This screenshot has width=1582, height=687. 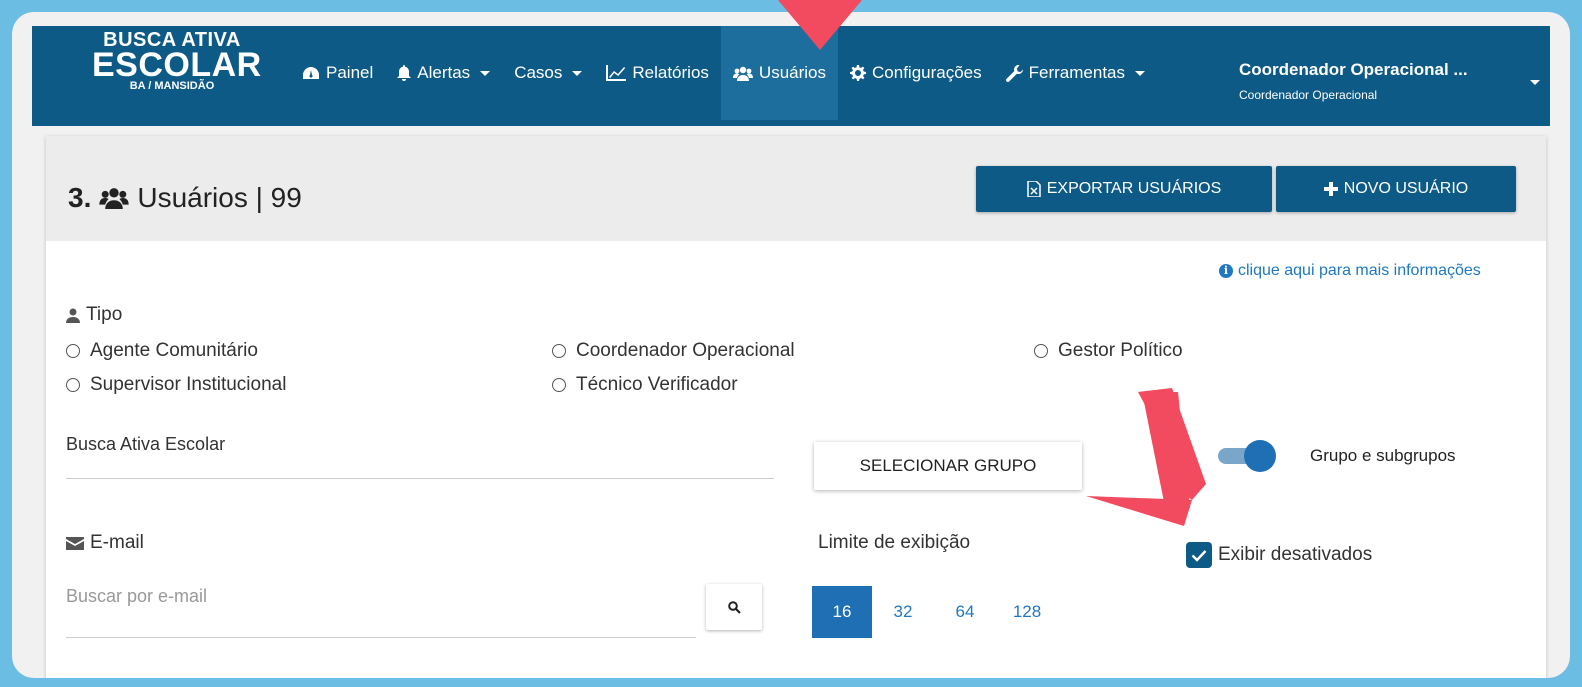 What do you see at coordinates (420, 456) in the screenshot?
I see `group-field: Busca Ativa Escolar` at bounding box center [420, 456].